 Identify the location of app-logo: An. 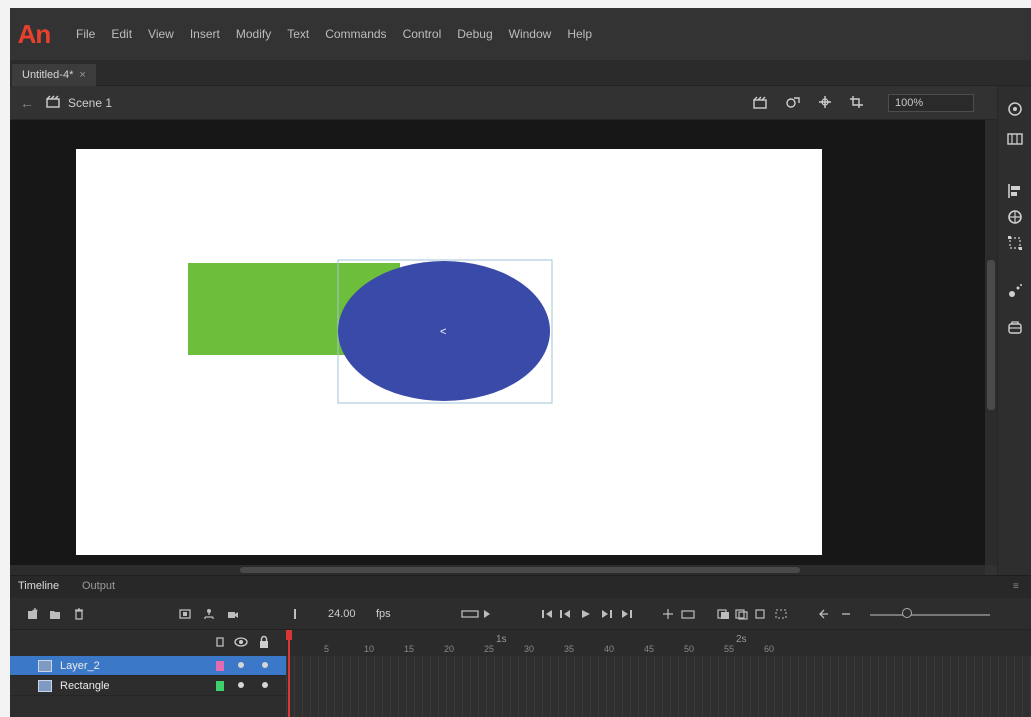
(34, 33).